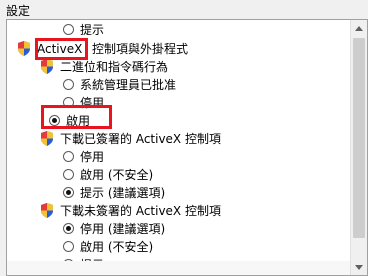 The width and height of the screenshot is (368, 276). Describe the element at coordinates (60, 49) in the screenshot. I see `category-label-prefix: ActiveX` at that location.